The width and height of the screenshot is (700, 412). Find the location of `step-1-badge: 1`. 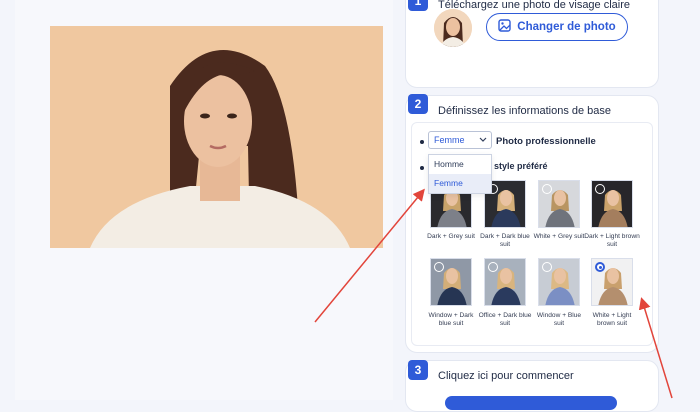

step-1-badge: 1 is located at coordinates (418, 5).